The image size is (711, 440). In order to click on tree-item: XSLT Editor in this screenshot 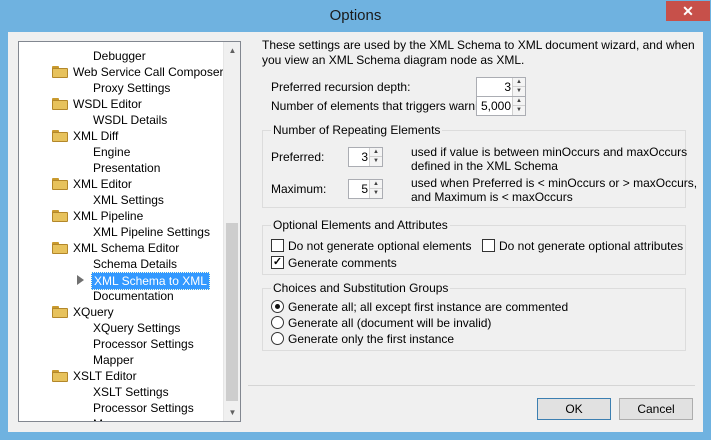, I will do `click(121, 376)`.